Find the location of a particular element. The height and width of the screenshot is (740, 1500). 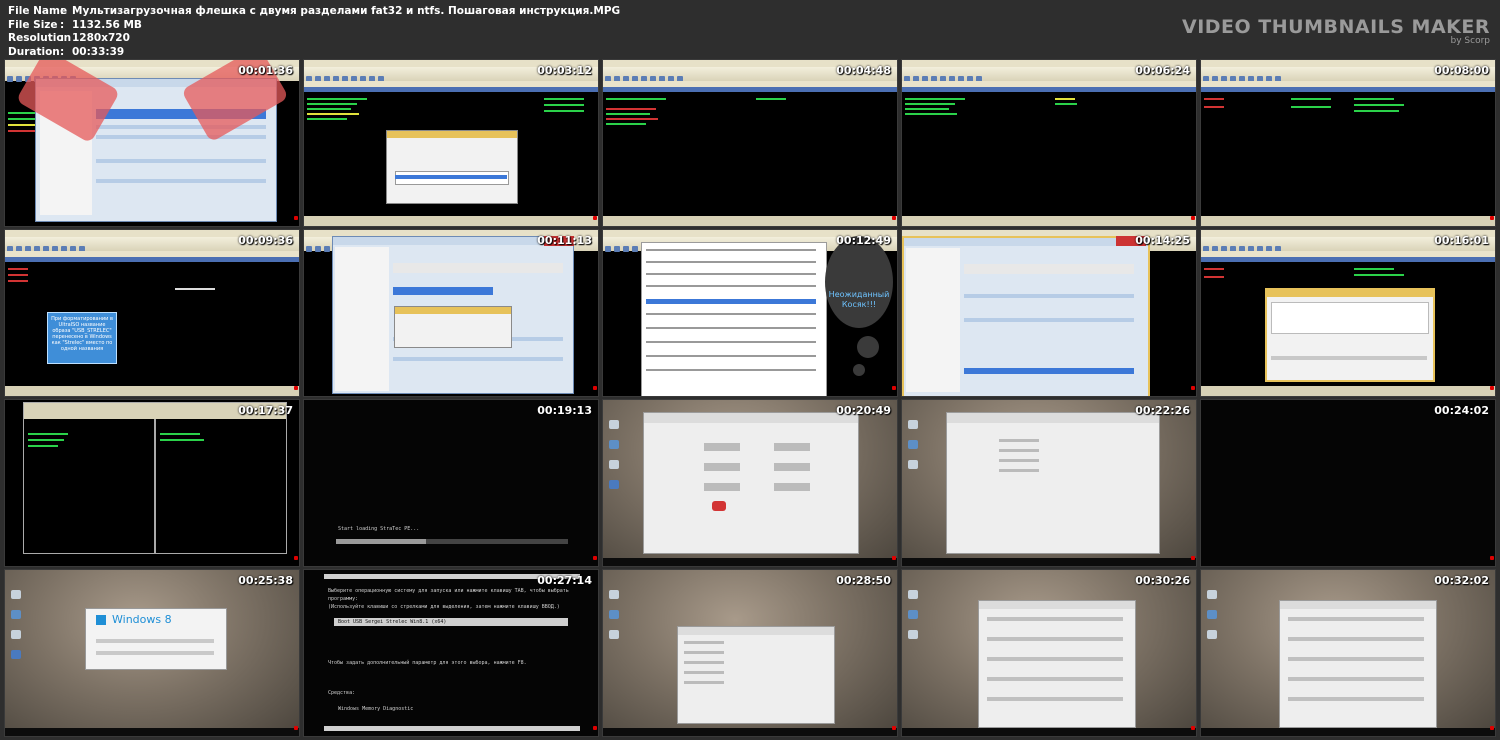

thumbnail-9: 00:14:25 is located at coordinates (1049, 313).